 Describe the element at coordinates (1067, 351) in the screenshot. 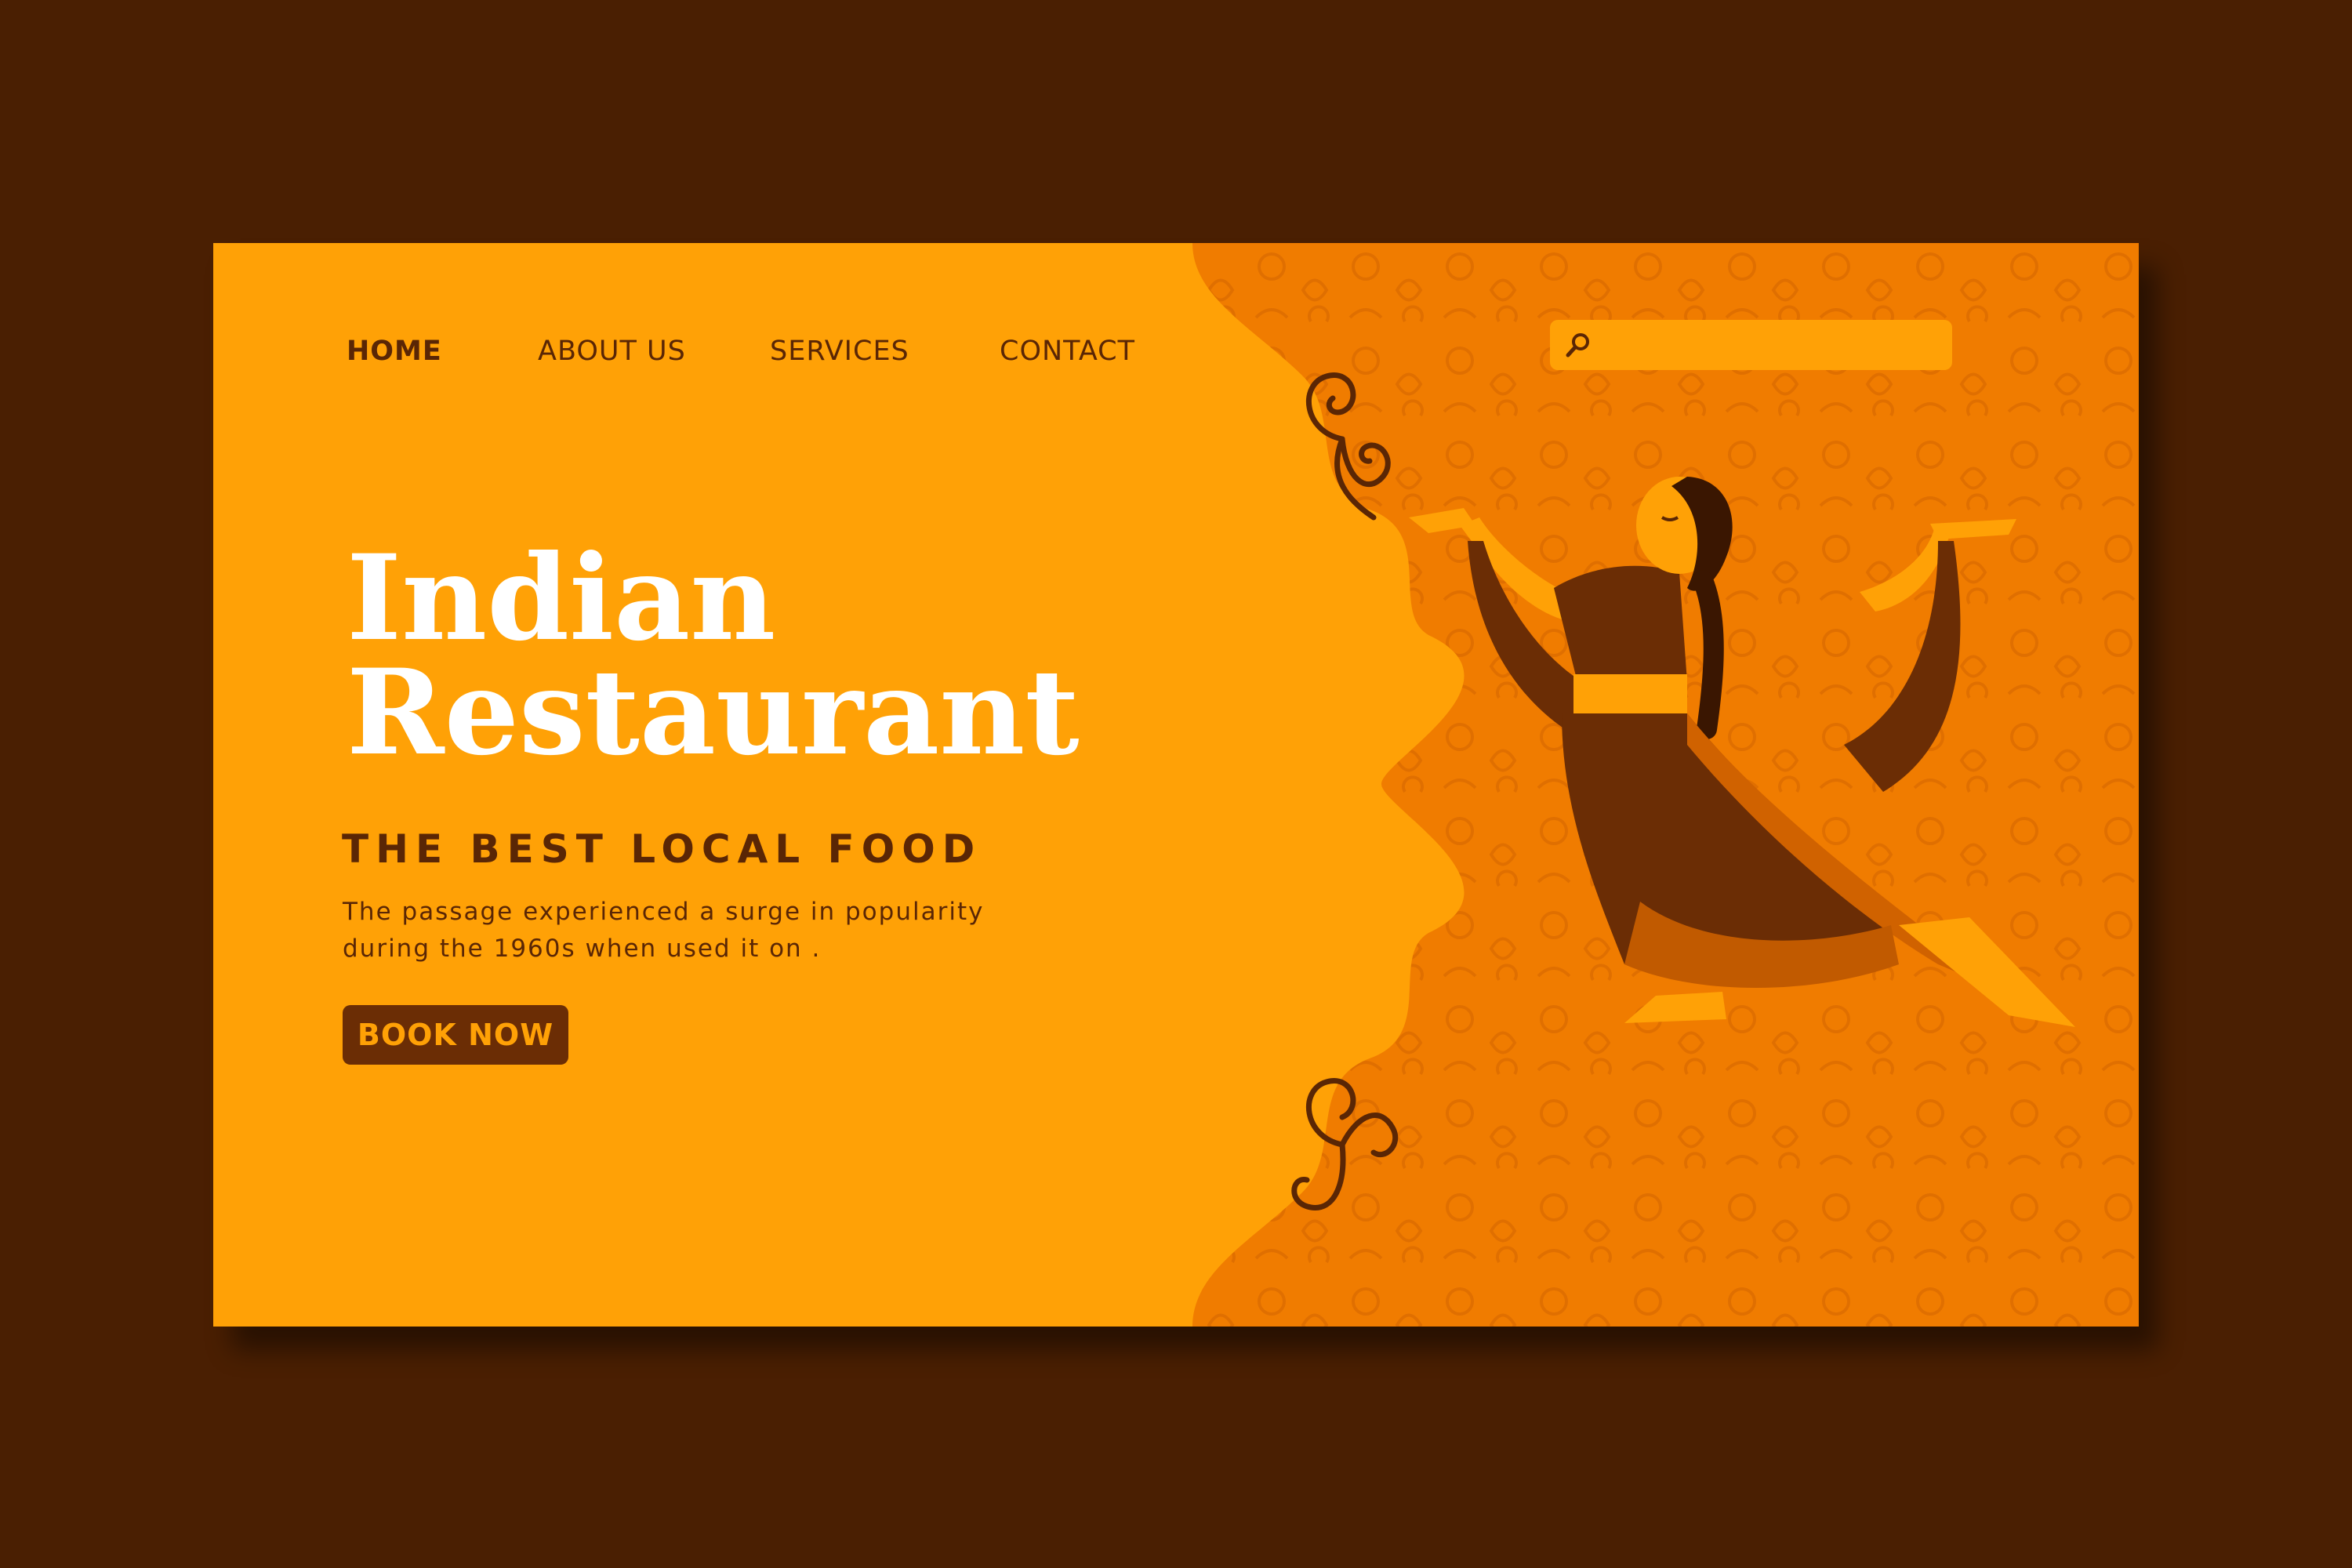

I see `nav-item-contact: CONTACT` at that location.